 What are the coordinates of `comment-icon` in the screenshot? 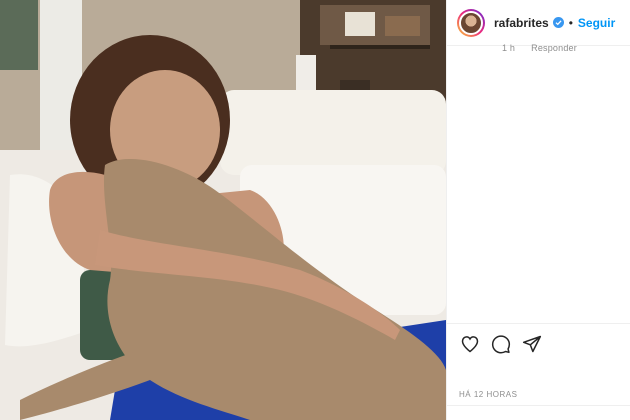 It's located at (501, 344).